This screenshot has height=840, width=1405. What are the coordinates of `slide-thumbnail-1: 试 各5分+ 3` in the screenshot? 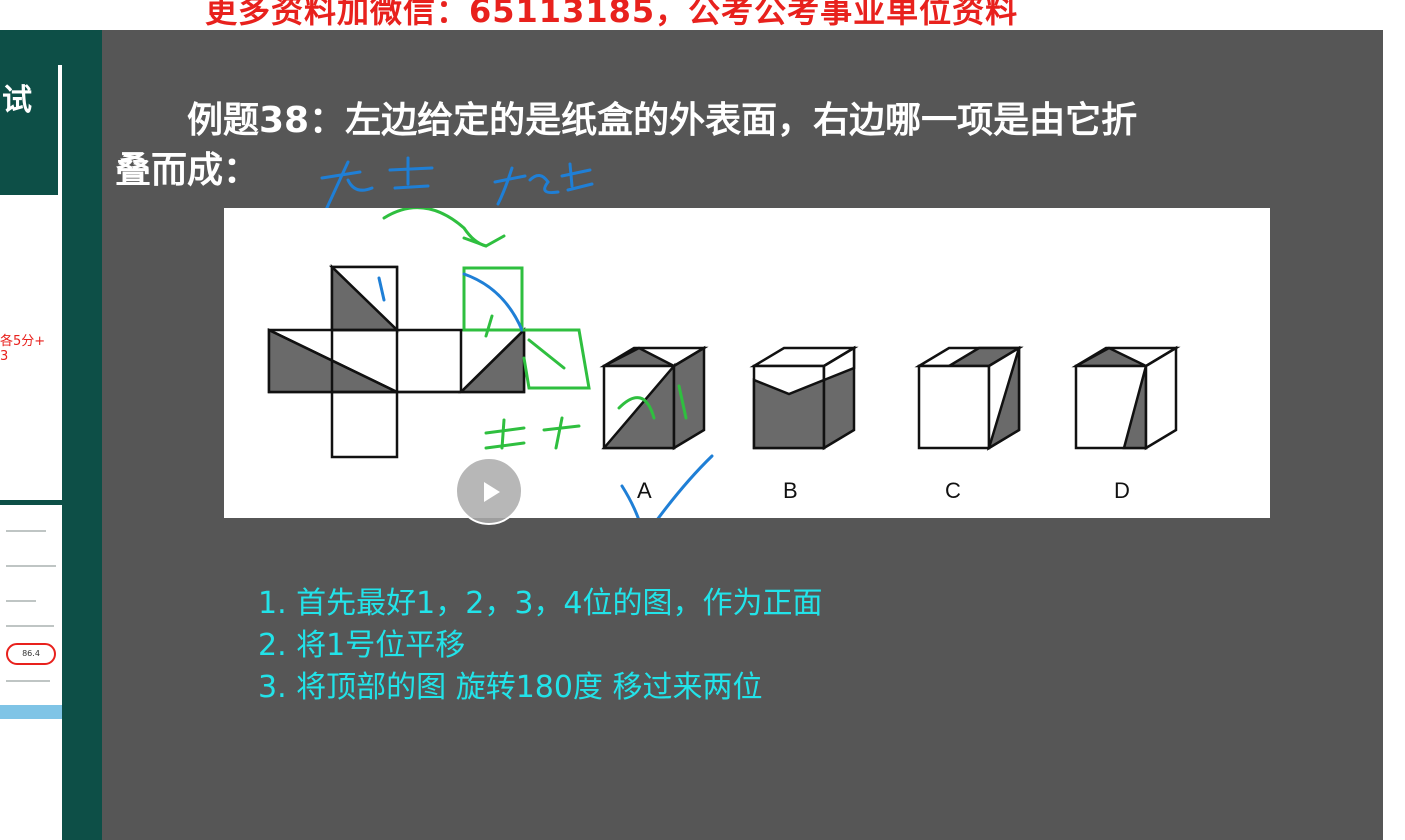 It's located at (31, 282).